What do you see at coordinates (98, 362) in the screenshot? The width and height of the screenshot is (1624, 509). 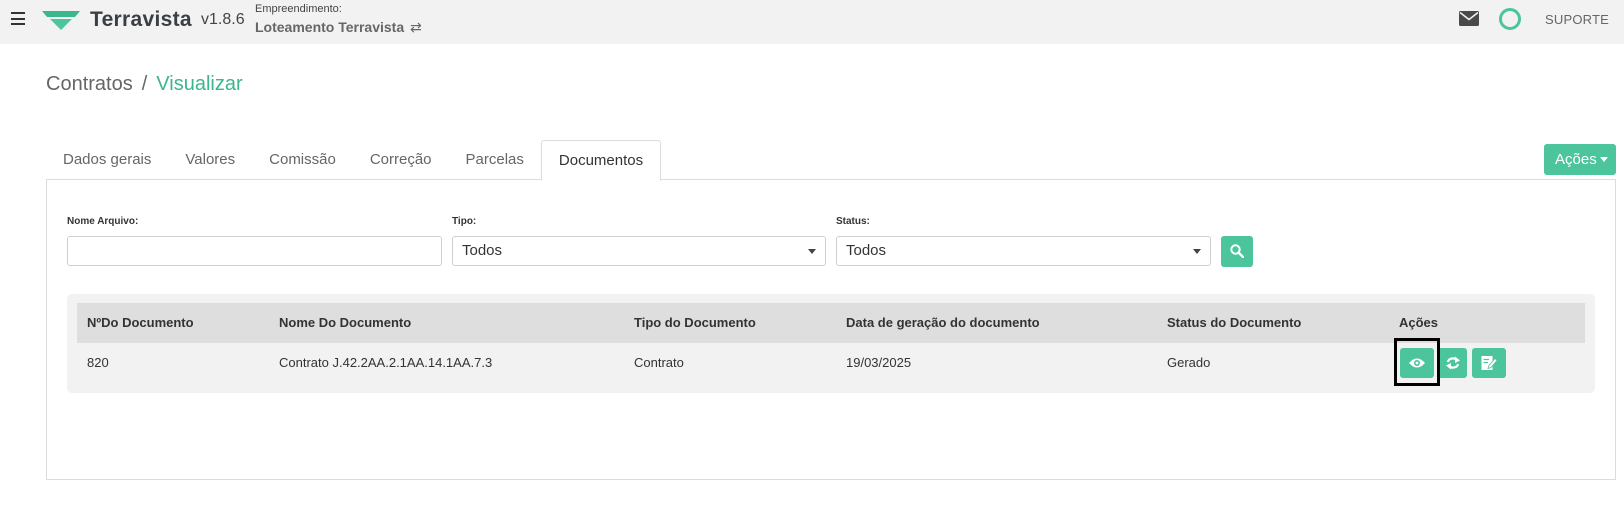 I see `cell-numero: 820` at bounding box center [98, 362].